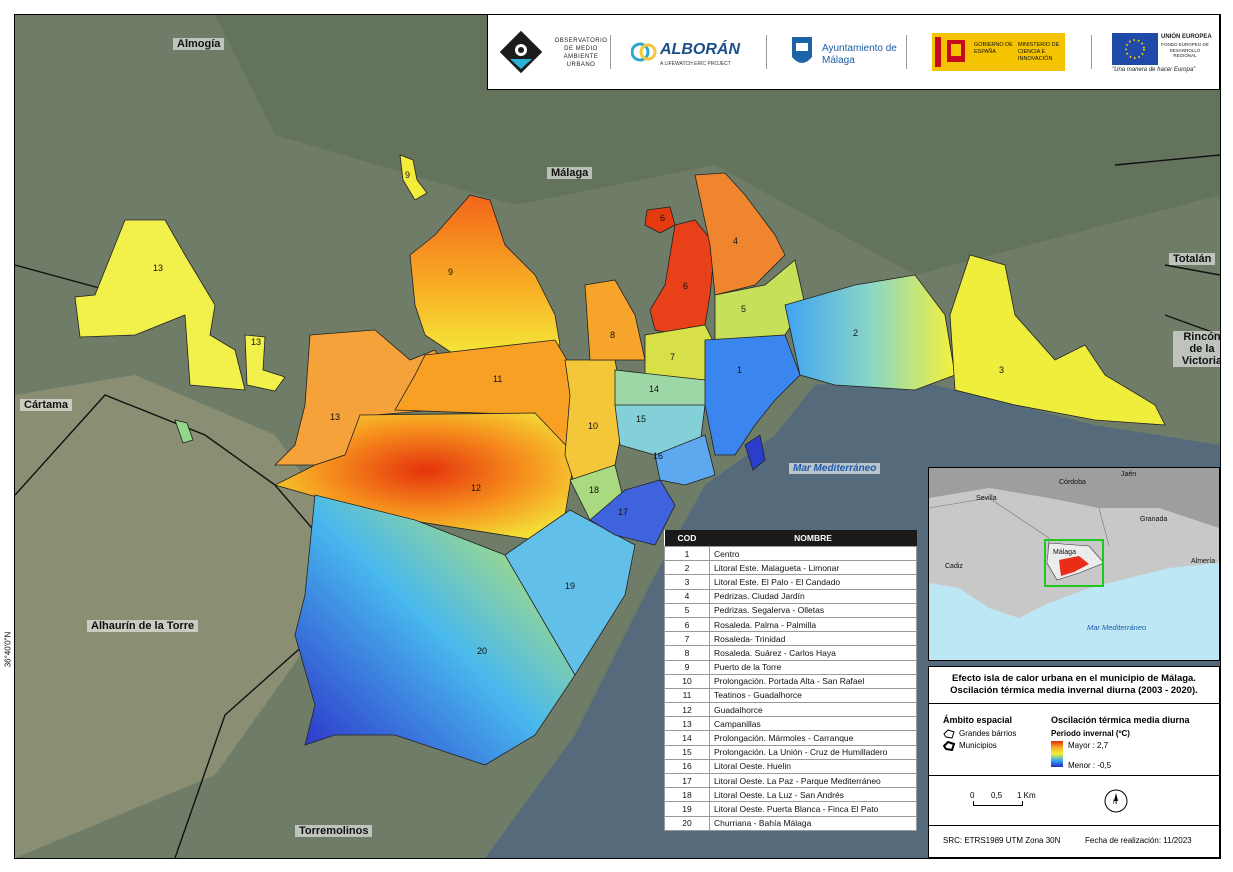  Describe the element at coordinates (686, 286) in the screenshot. I see `district-label-6b: 6` at that location.